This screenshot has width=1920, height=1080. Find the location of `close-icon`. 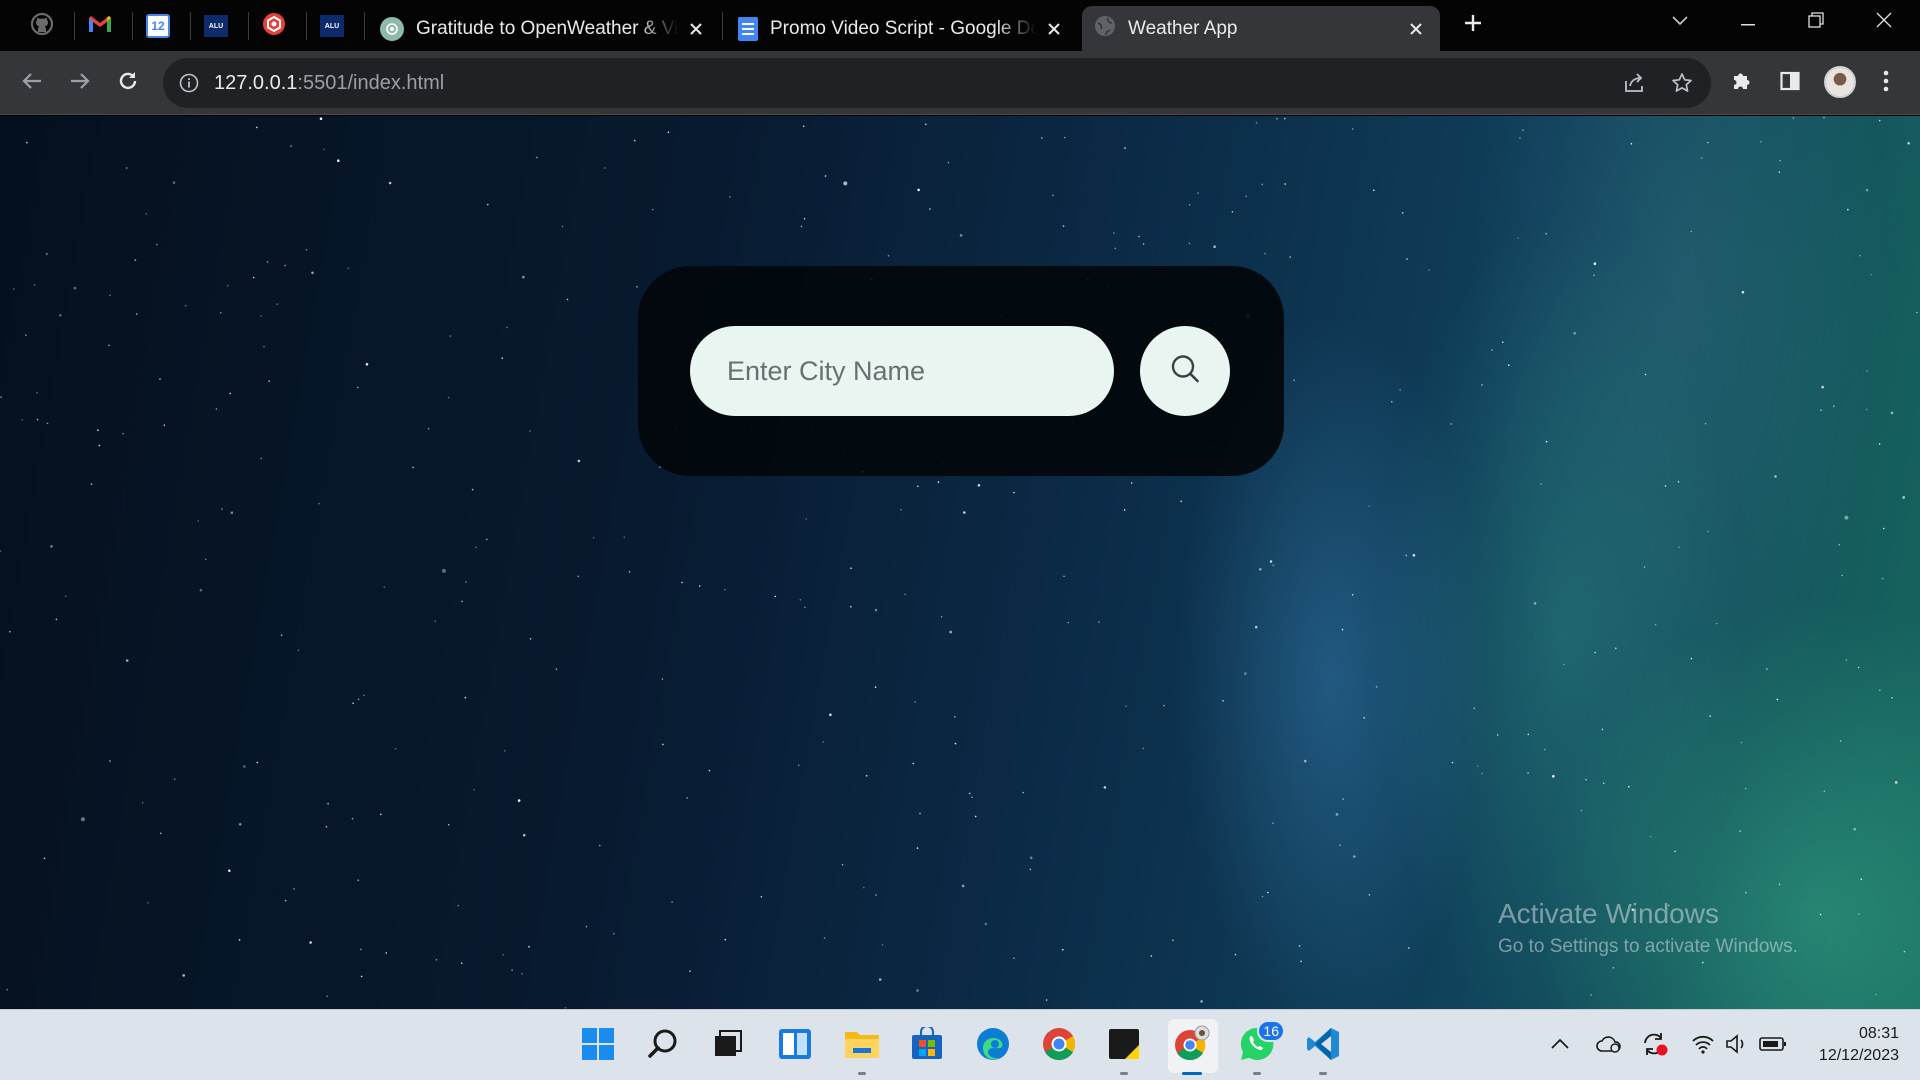

close-icon is located at coordinates (1884, 22).